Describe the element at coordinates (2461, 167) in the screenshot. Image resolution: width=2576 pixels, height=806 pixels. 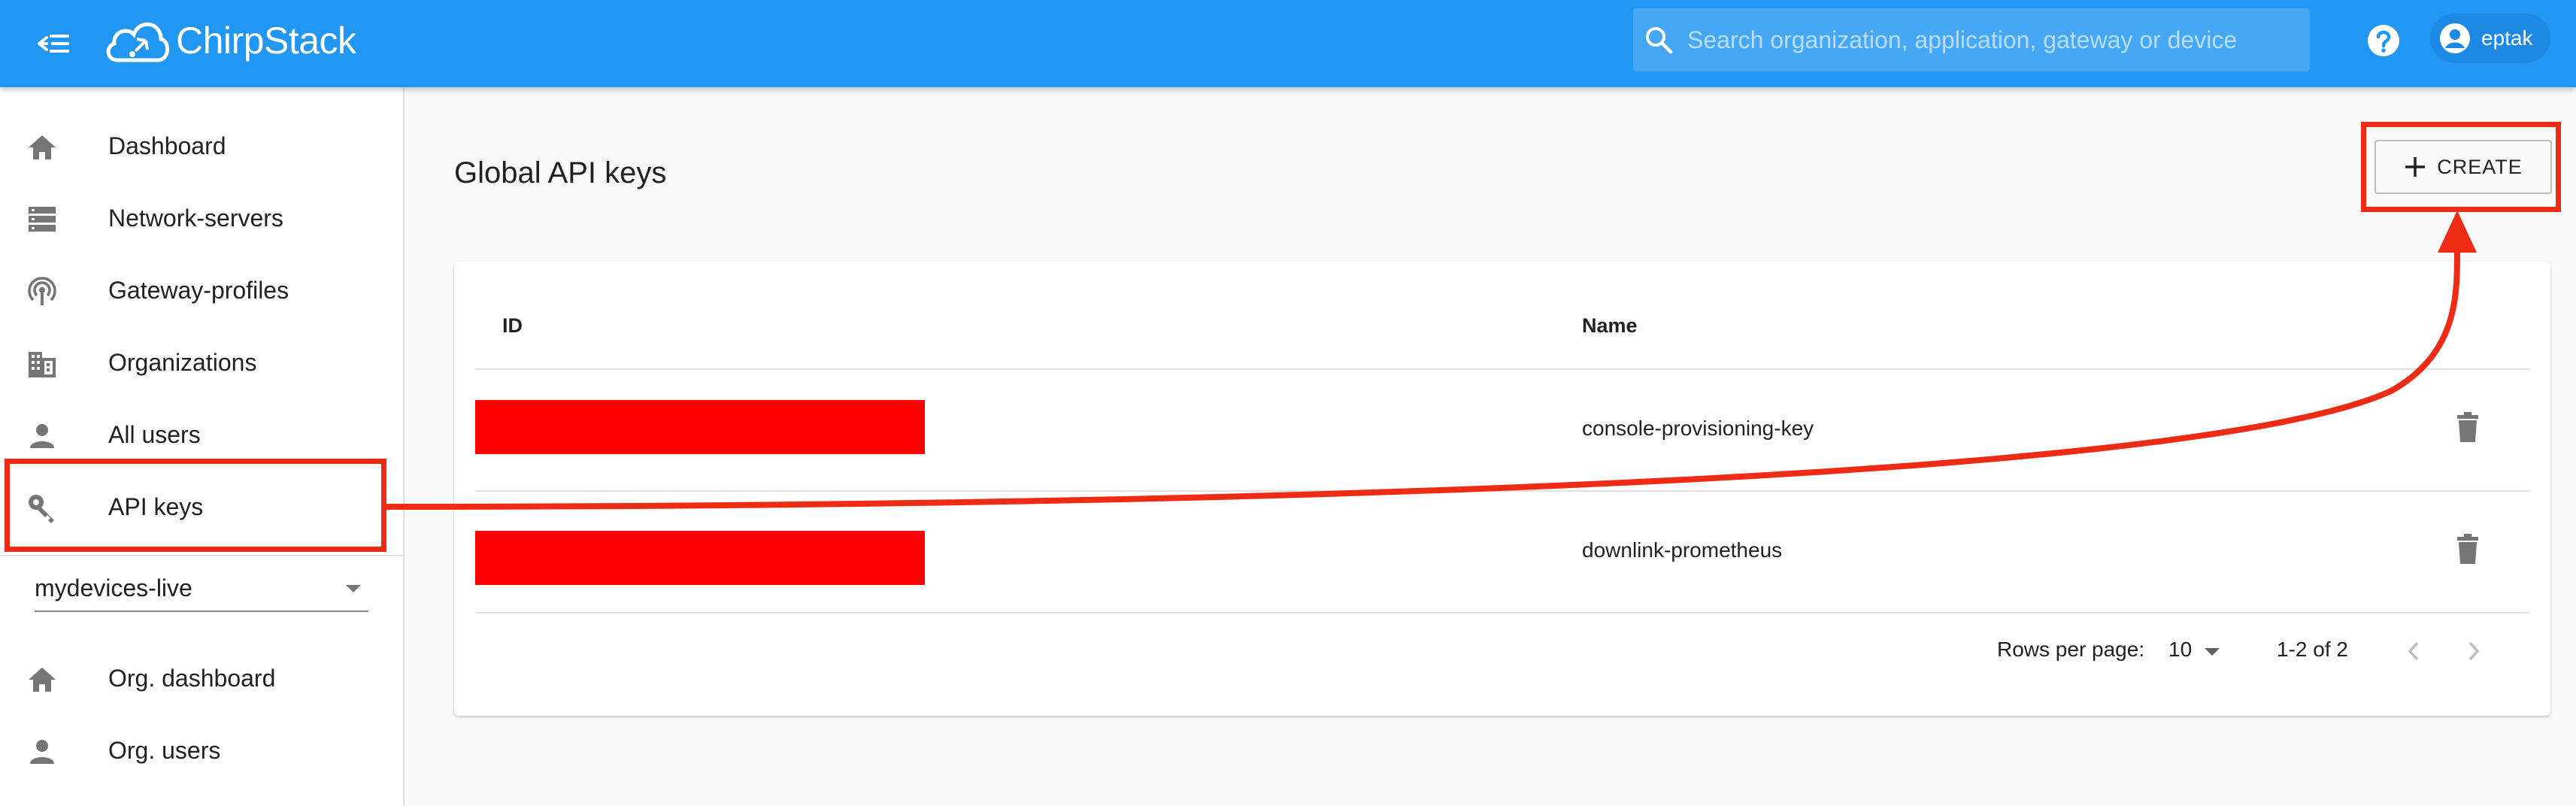
I see `highlight-create-button` at that location.